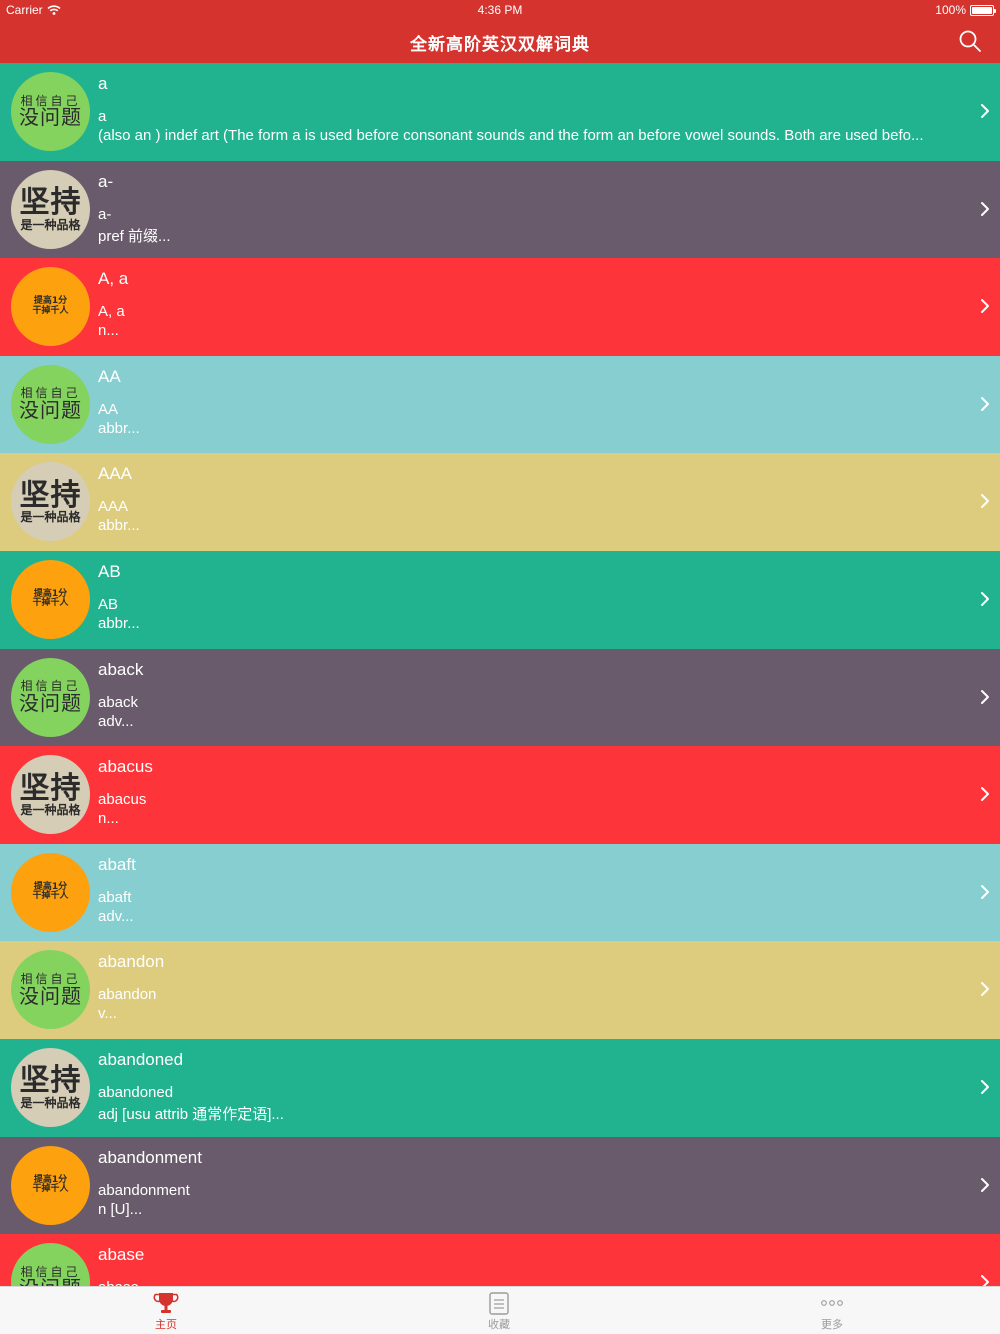 This screenshot has height=1334, width=1000. I want to click on entry-subword: abandonment, so click(144, 1190).